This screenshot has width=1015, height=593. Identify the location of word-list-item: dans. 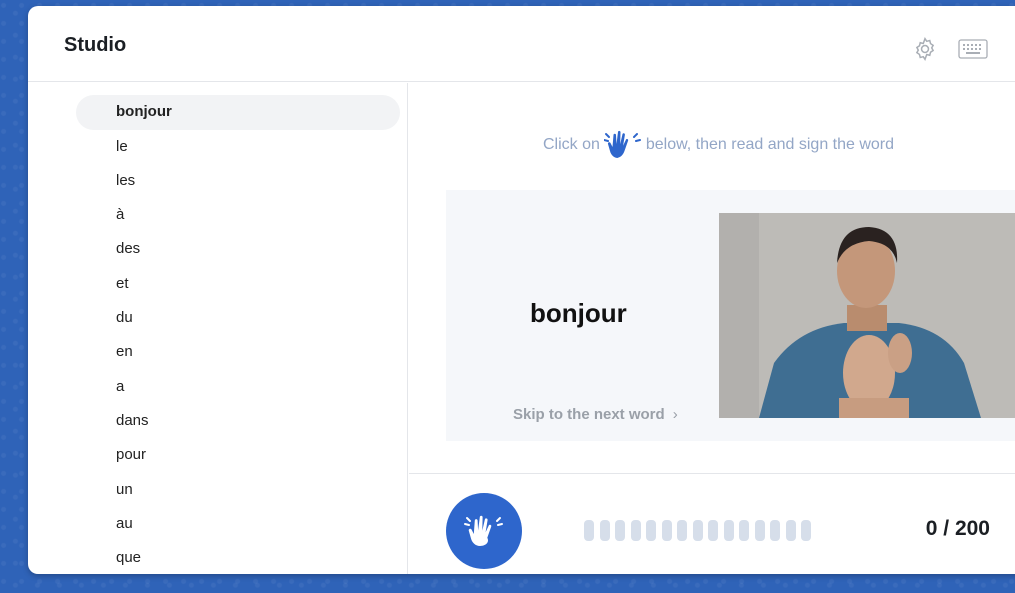
(238, 421).